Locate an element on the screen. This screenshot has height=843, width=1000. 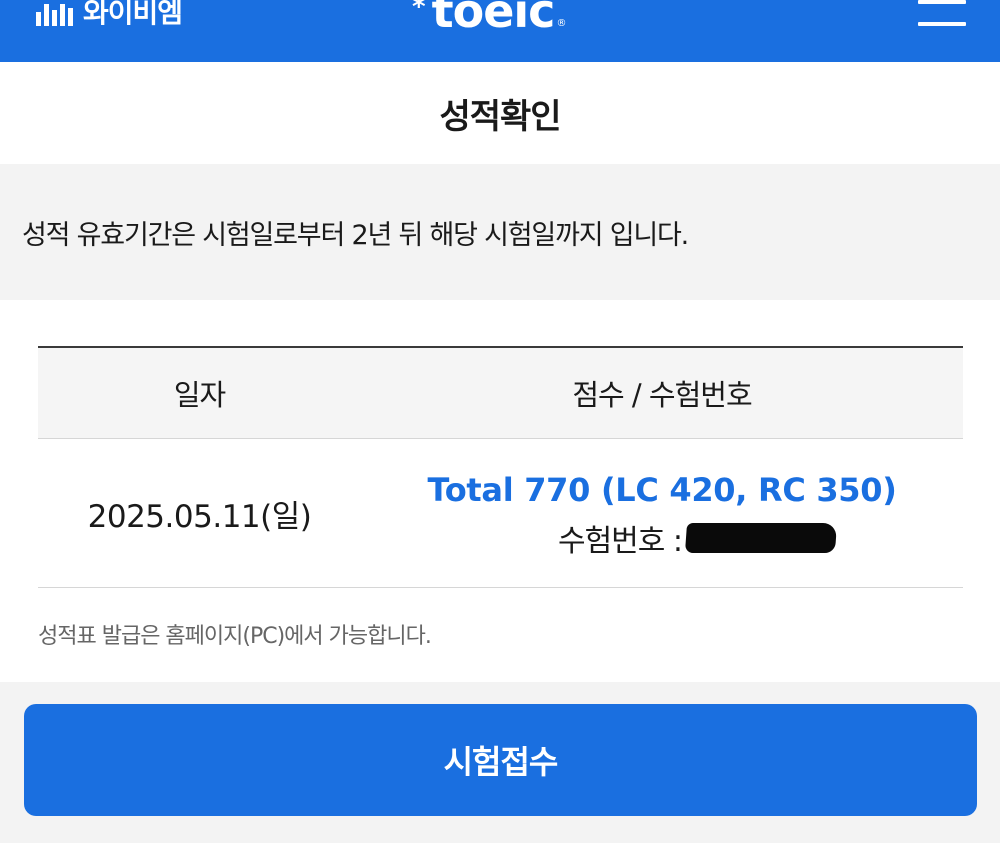
exam-number-label: 수험번호 : is located at coordinates (620, 541).